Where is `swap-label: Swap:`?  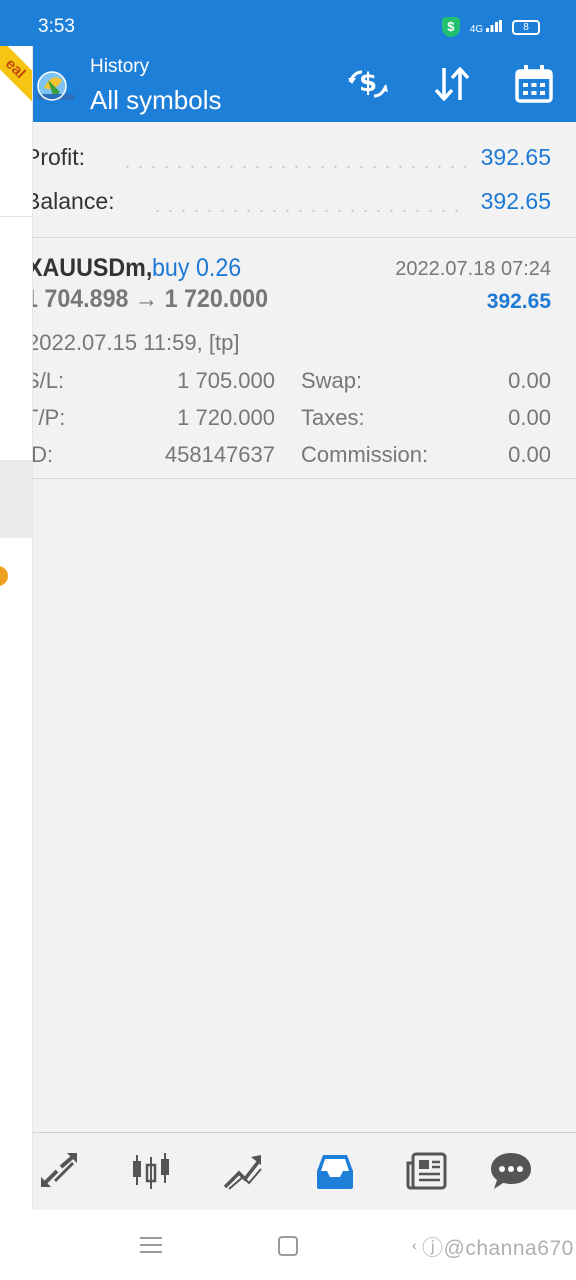
swap-label: Swap: is located at coordinates (332, 380).